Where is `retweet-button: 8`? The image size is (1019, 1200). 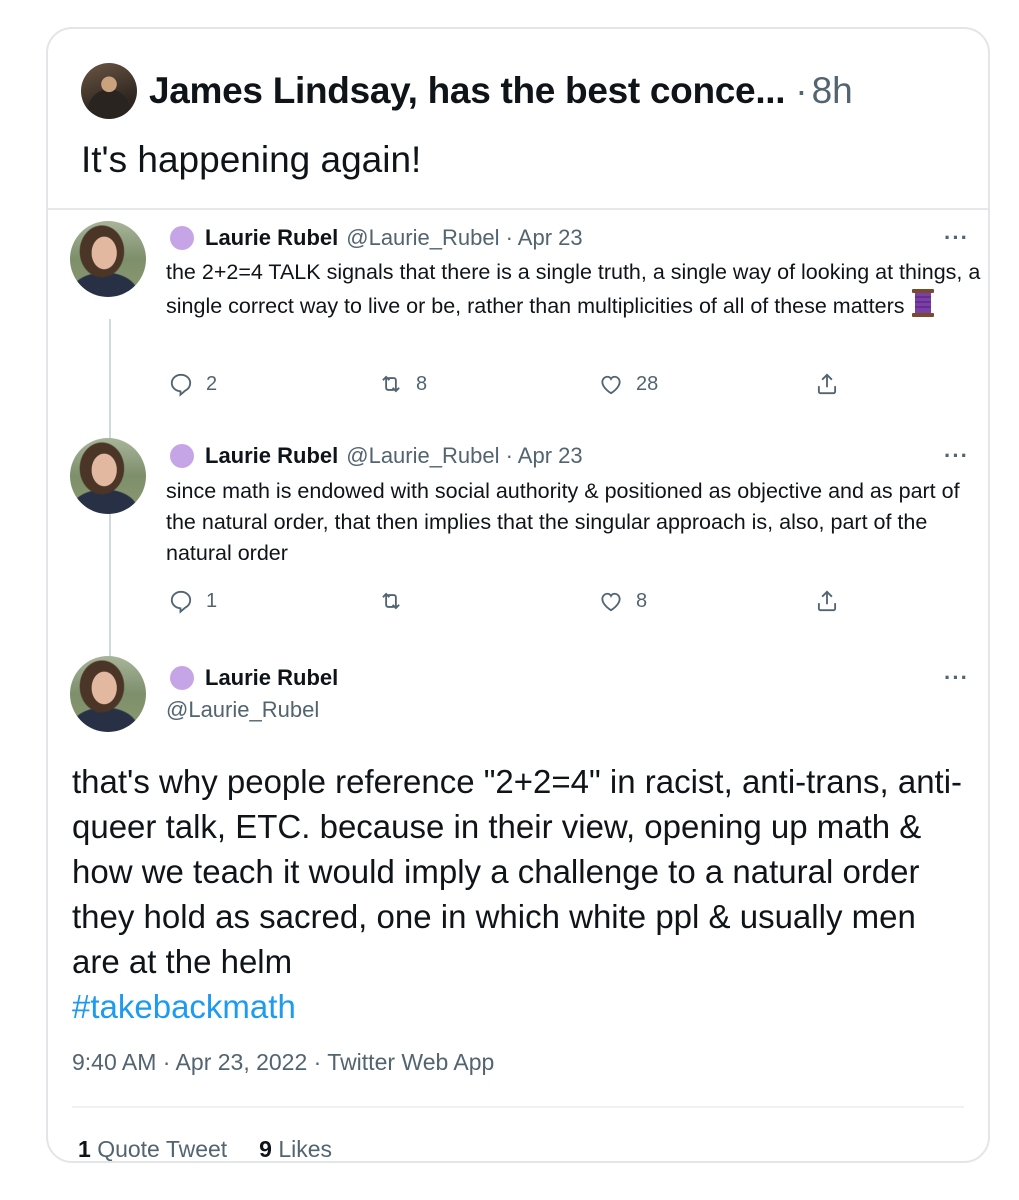
retweet-button: 8 is located at coordinates (402, 384).